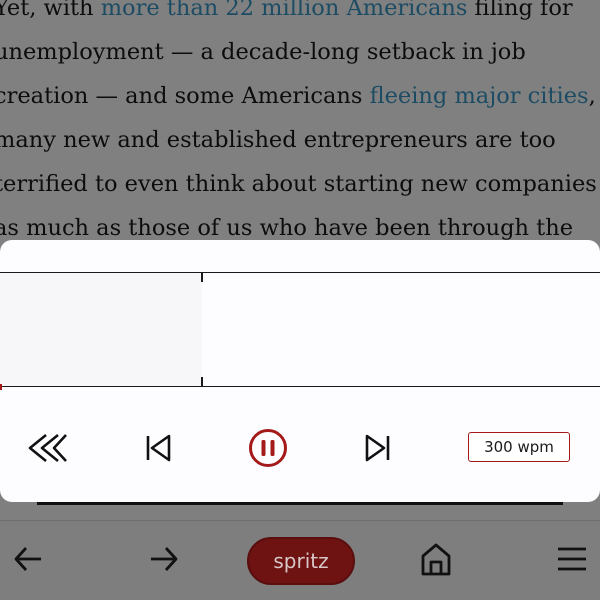 The image size is (600, 600). I want to click on arrow-right-icon, so click(164, 561).